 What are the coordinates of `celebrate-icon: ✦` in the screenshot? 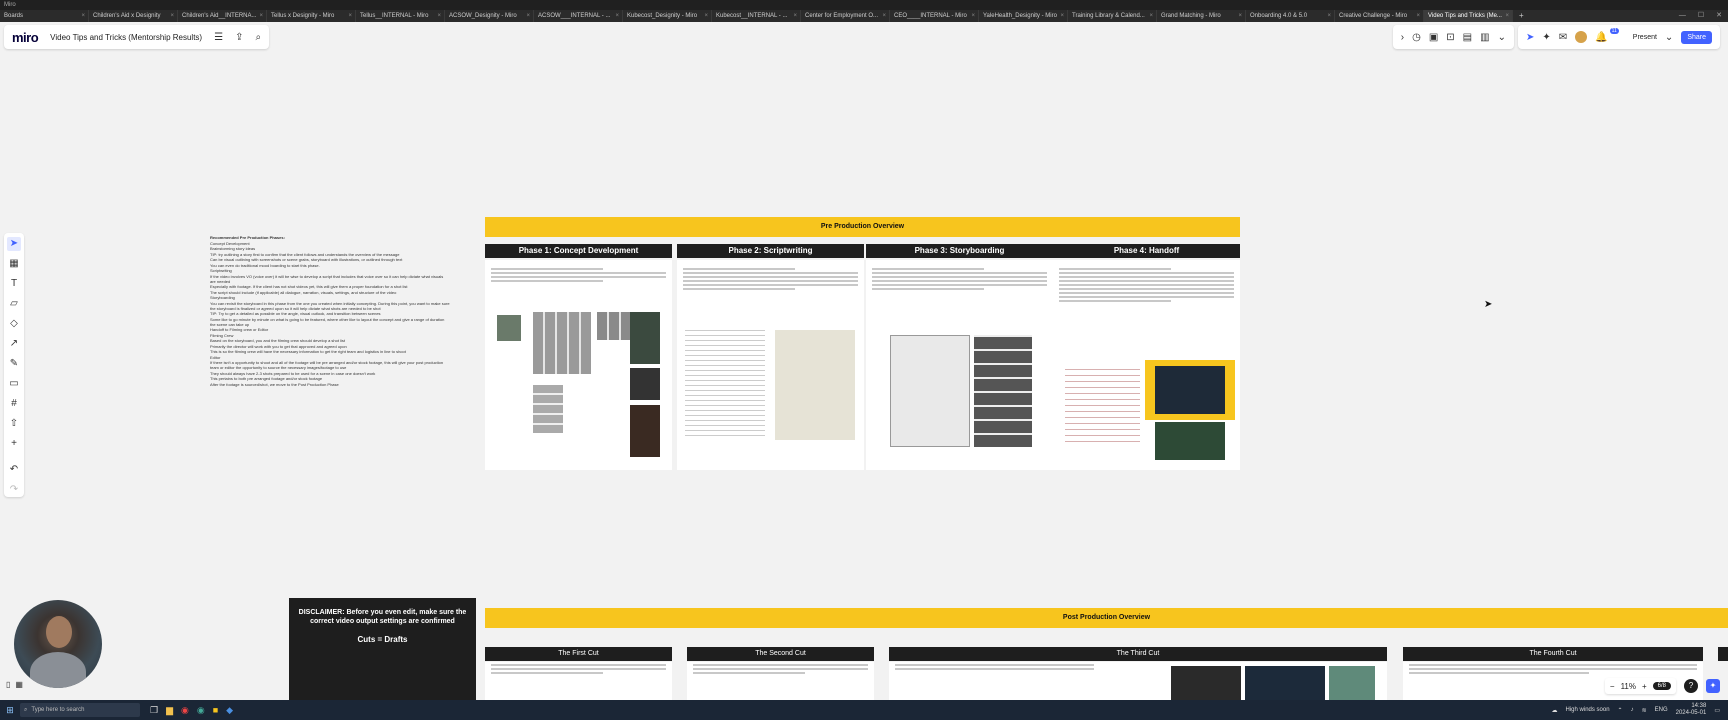 It's located at (1546, 37).